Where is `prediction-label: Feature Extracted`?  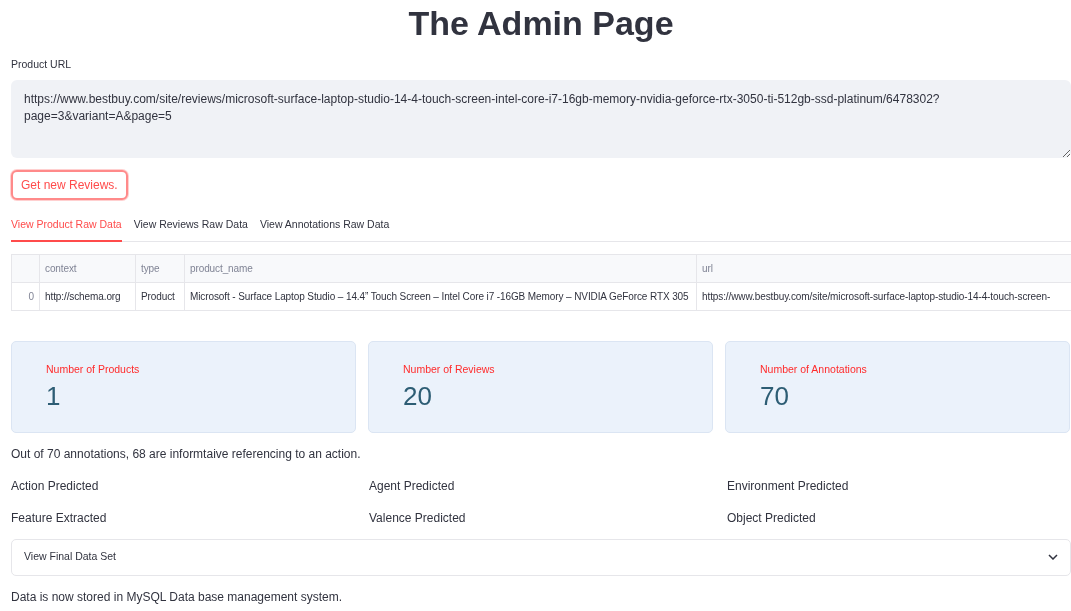
prediction-label: Feature Extracted is located at coordinates (59, 518).